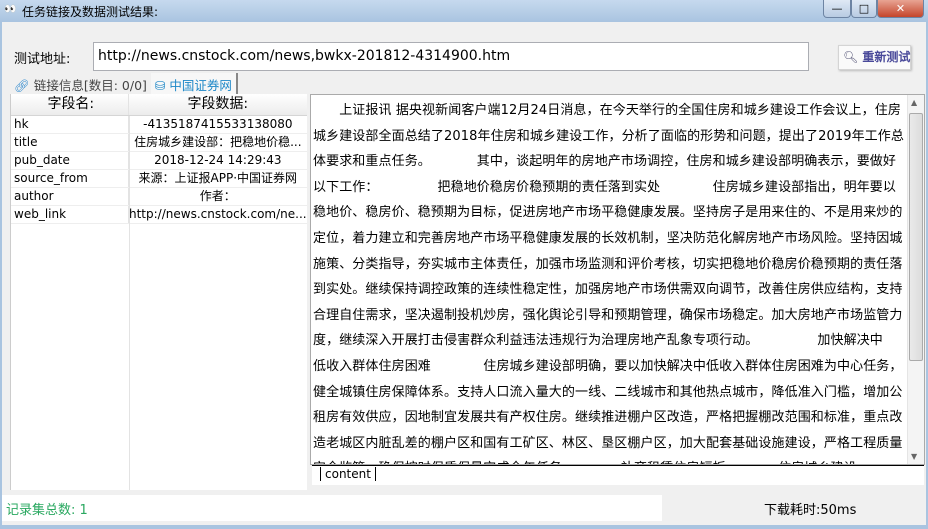 The height and width of the screenshot is (529, 928). I want to click on content-line: 以下工作： 把稳地价稳房价稳预期的责任落到实处 住房城乡建设部指出，明年要以, so click(605, 187).